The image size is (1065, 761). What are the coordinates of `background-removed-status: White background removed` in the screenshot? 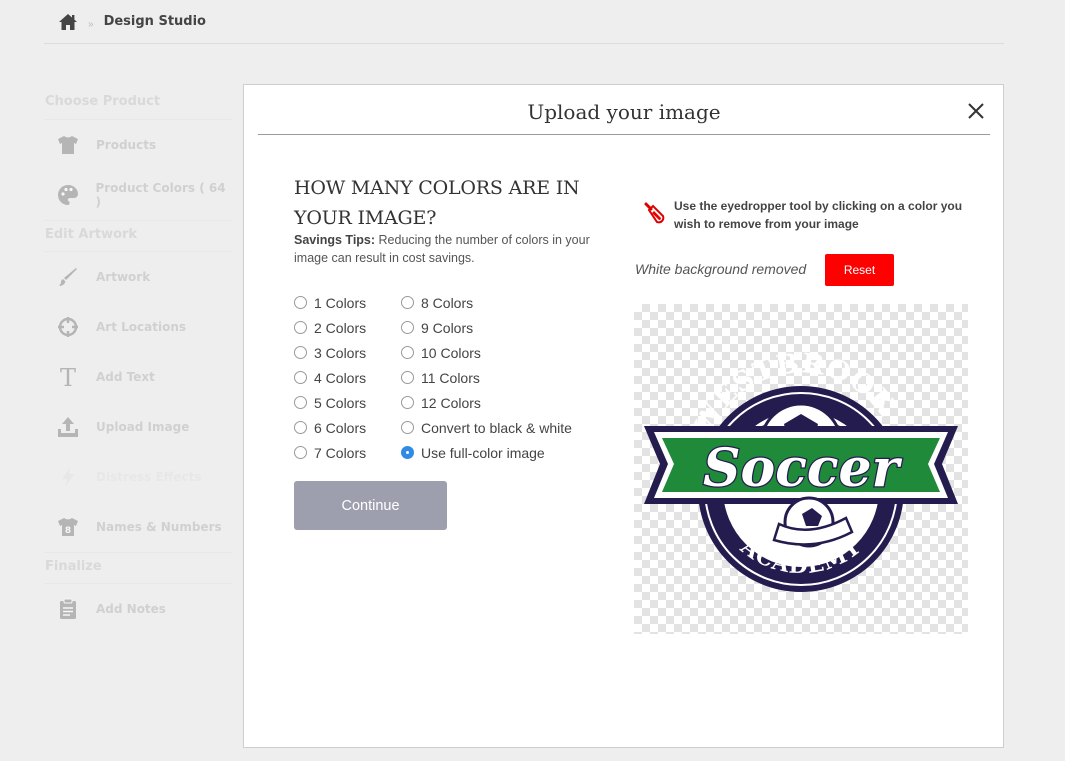 It's located at (721, 269).